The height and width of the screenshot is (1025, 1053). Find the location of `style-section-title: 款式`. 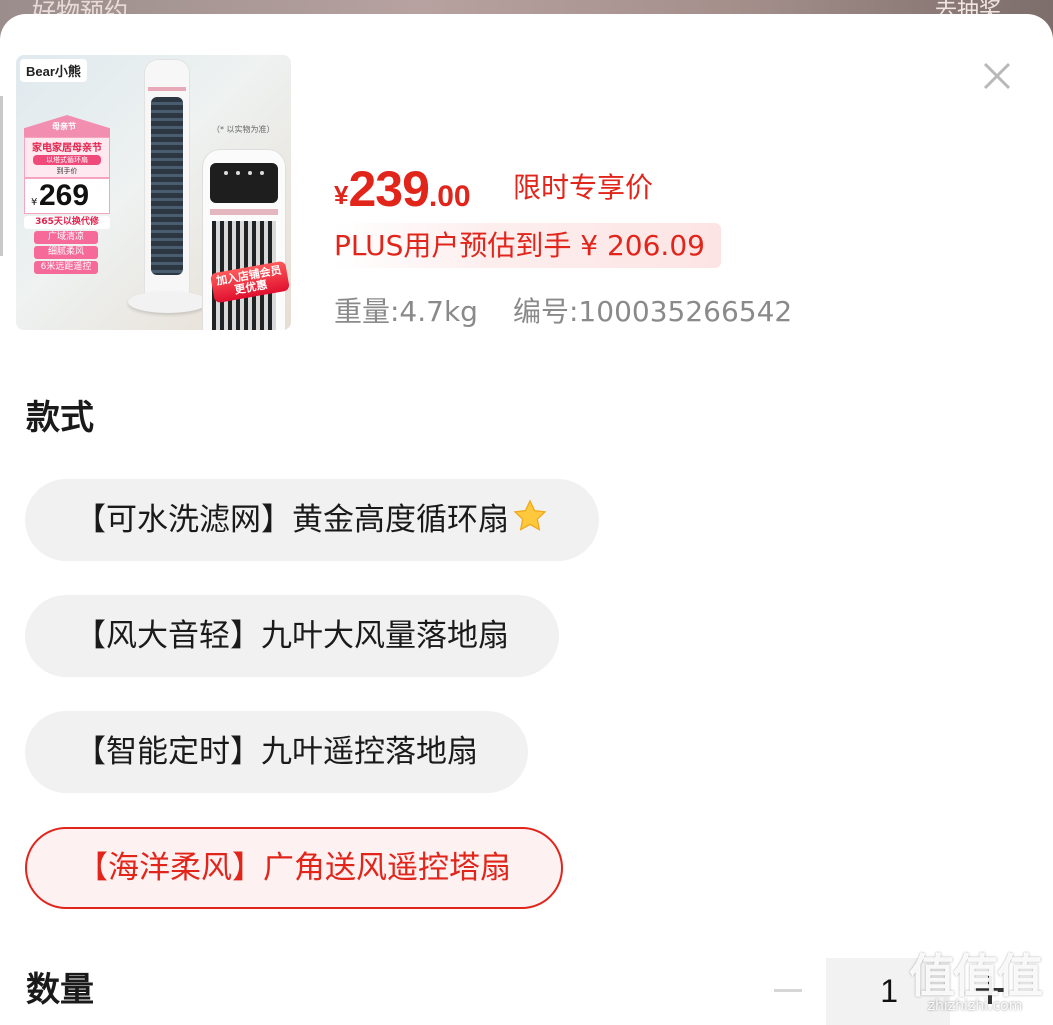

style-section-title: 款式 is located at coordinates (60, 418).